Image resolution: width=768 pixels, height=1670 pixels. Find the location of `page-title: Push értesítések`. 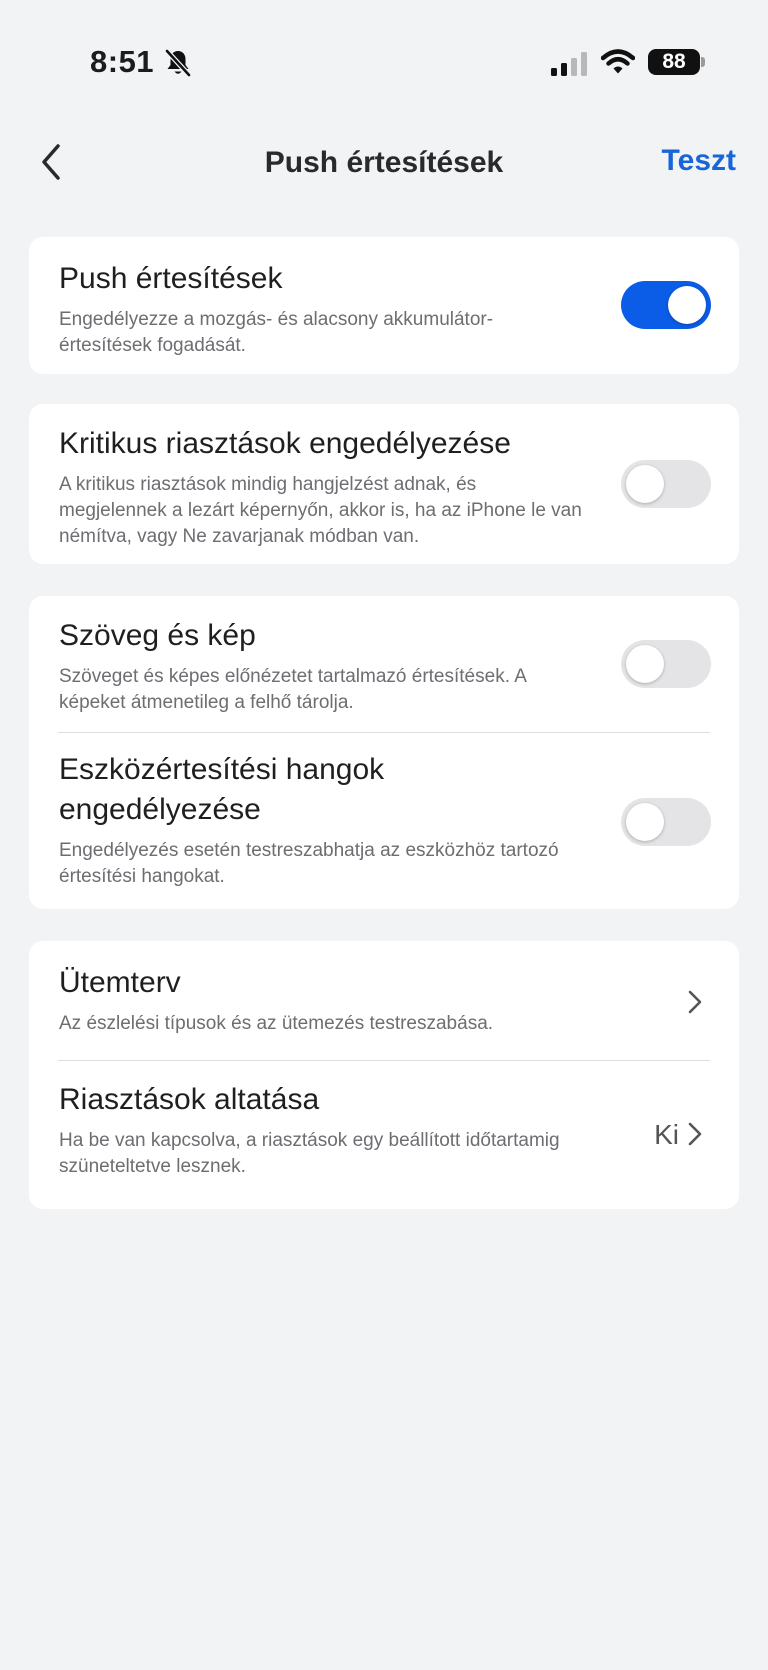

page-title: Push értesítések is located at coordinates (384, 162).